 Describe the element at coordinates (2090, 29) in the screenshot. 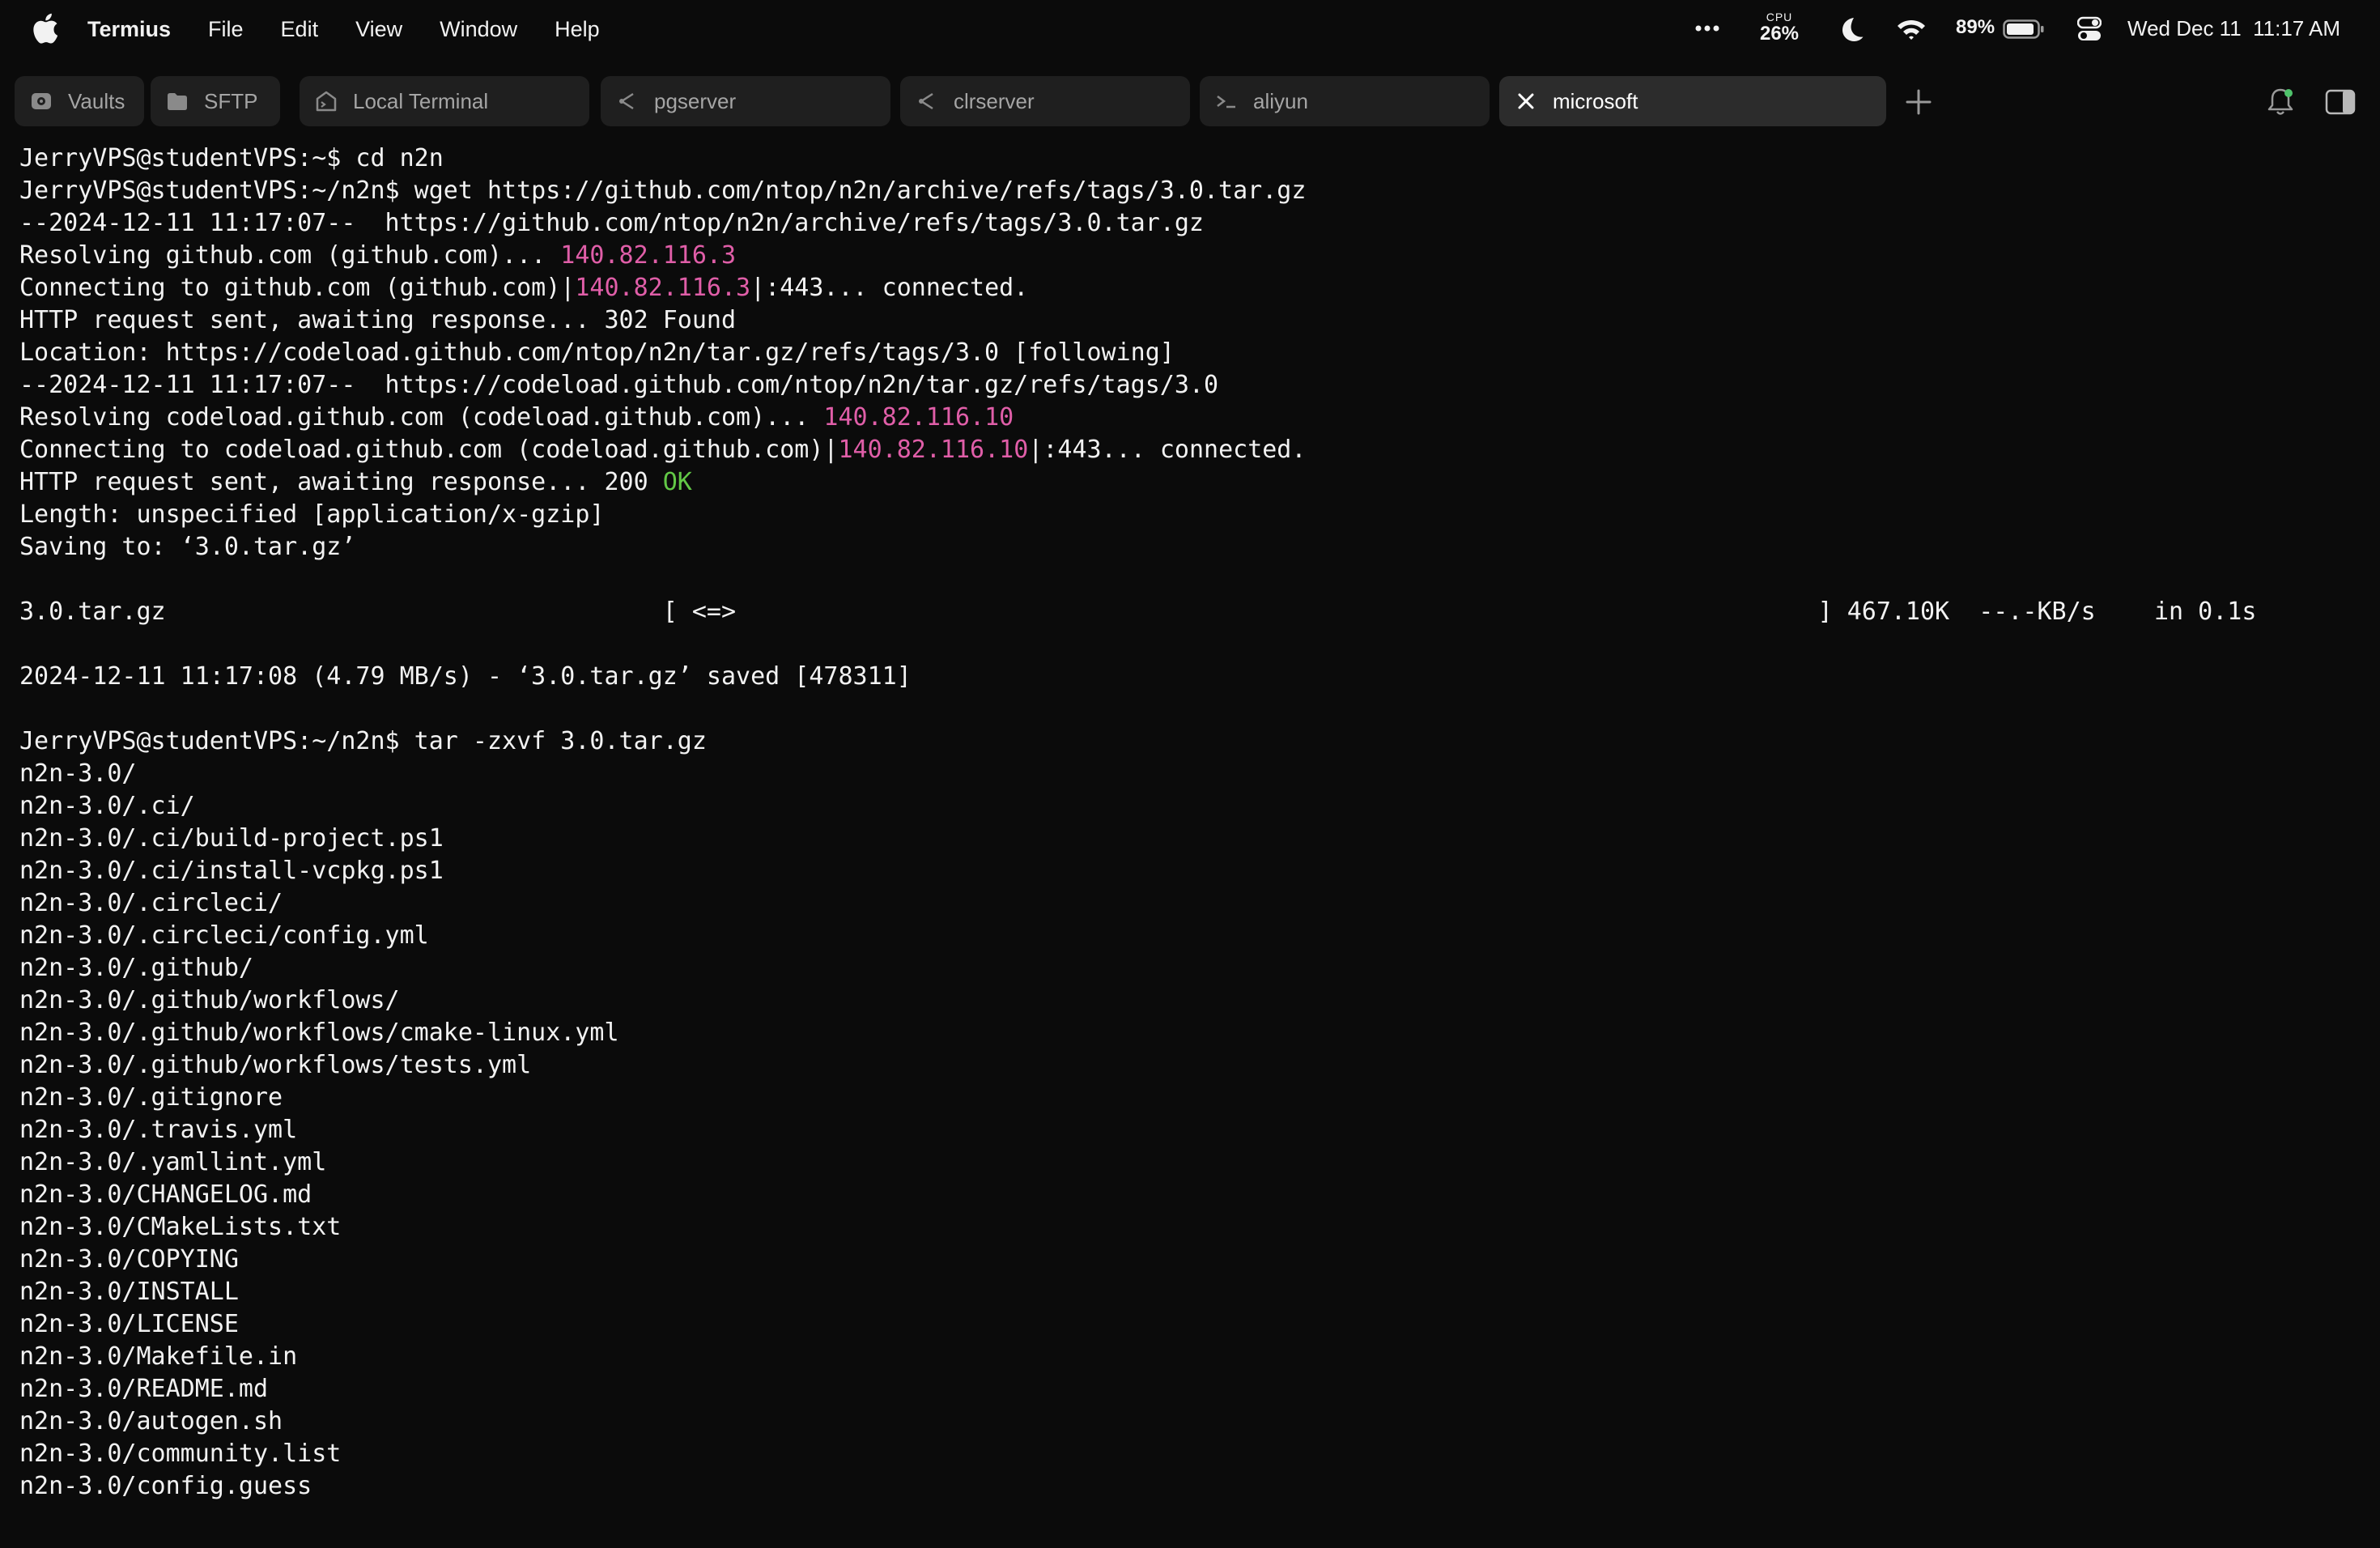

I see `control-center-icon` at that location.